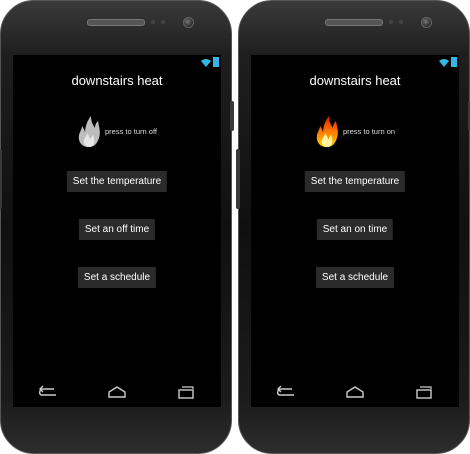 This screenshot has width=470, height=454. Describe the element at coordinates (369, 131) in the screenshot. I see `toggle-hint: press to turn on` at that location.